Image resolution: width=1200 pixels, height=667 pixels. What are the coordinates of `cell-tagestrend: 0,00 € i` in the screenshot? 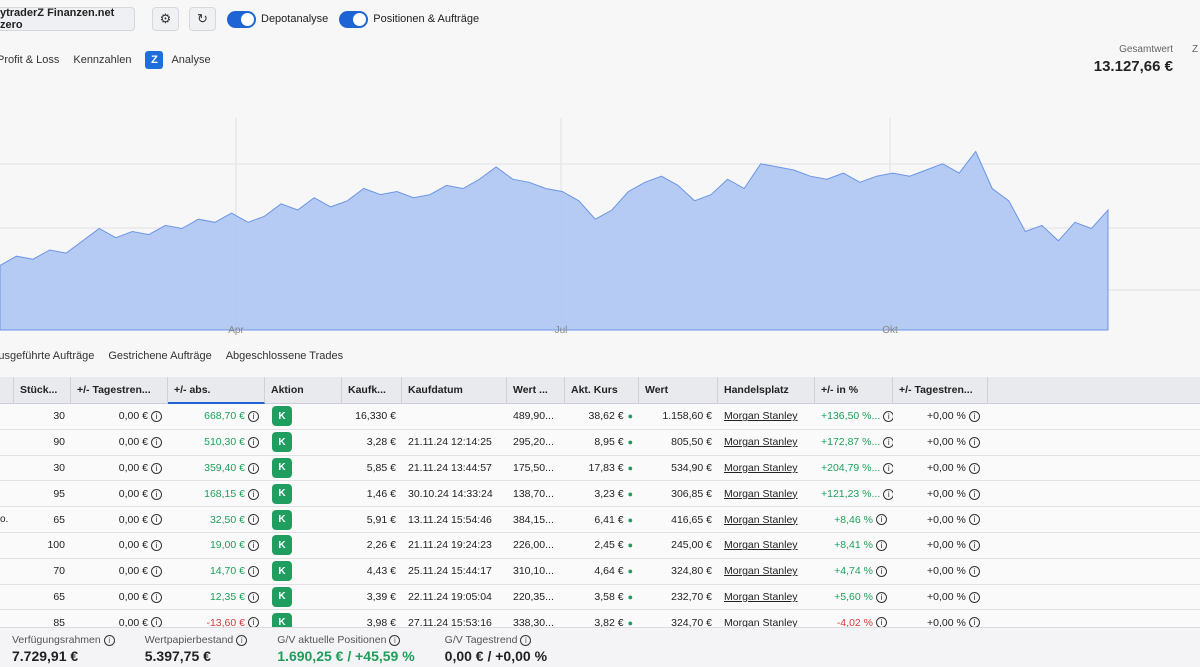 It's located at (119, 520).